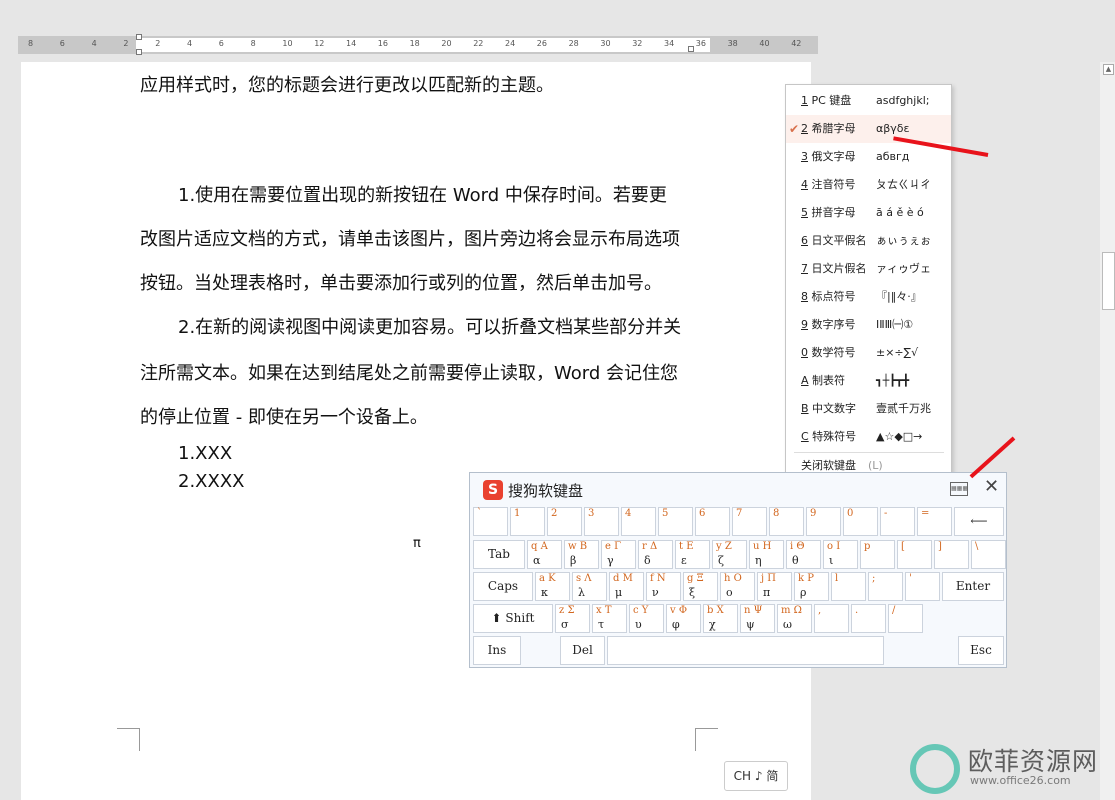  Describe the element at coordinates (868, 241) in the screenshot. I see `menu-item-6: 6 日文平假名 ぁぃぅぇぉ` at that location.